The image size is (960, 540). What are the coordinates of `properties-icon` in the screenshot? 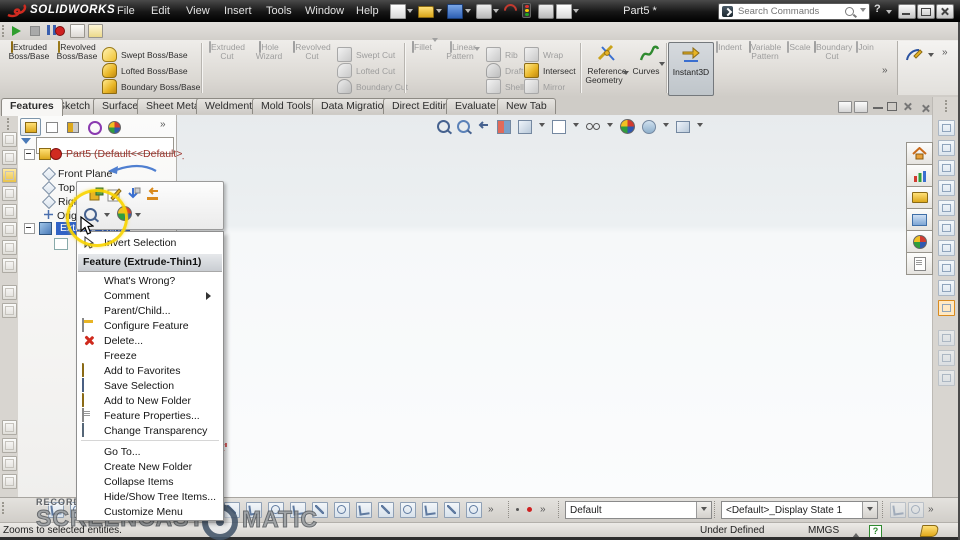 It's located at (546, 11).